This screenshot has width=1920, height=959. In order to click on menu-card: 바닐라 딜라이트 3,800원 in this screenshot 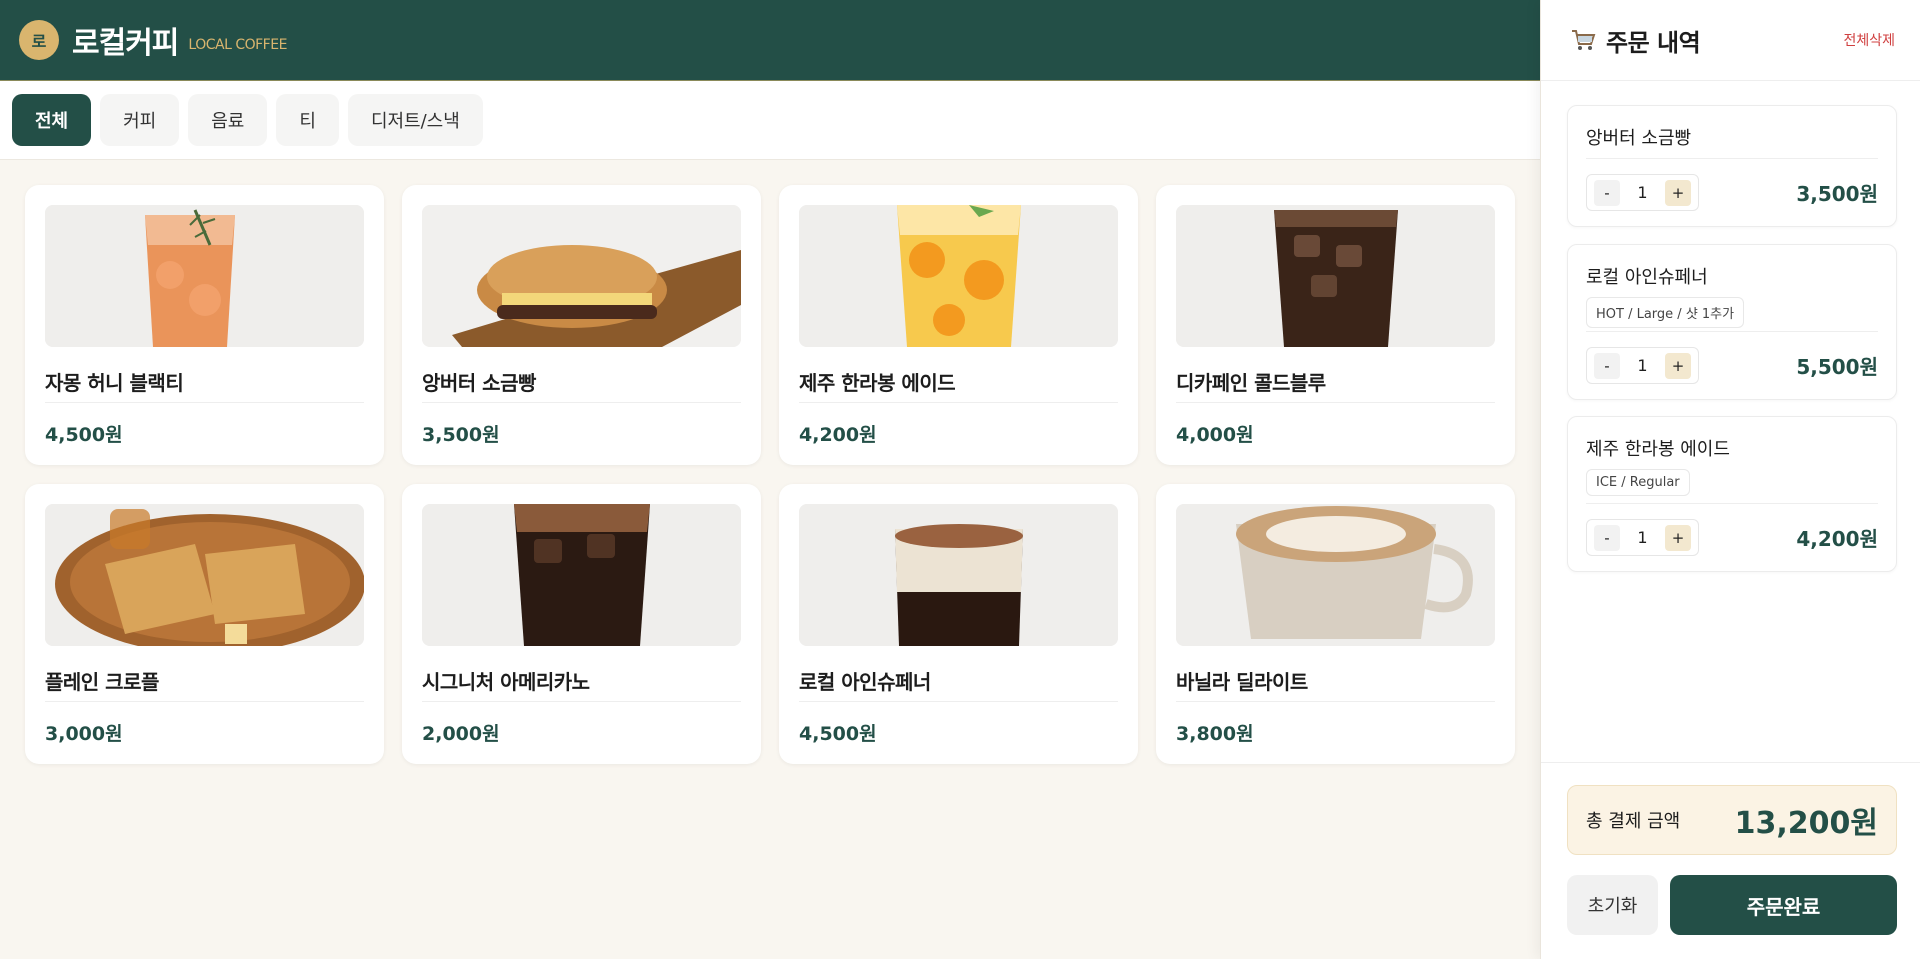, I will do `click(1335, 624)`.